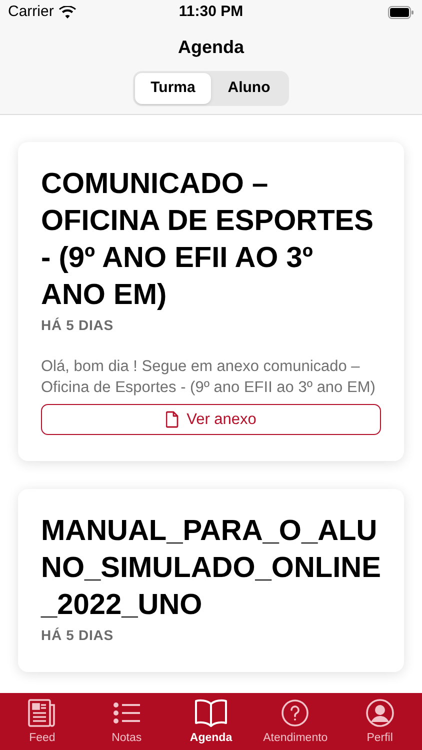  I want to click on attachment-button: Ver anexo, so click(211, 419).